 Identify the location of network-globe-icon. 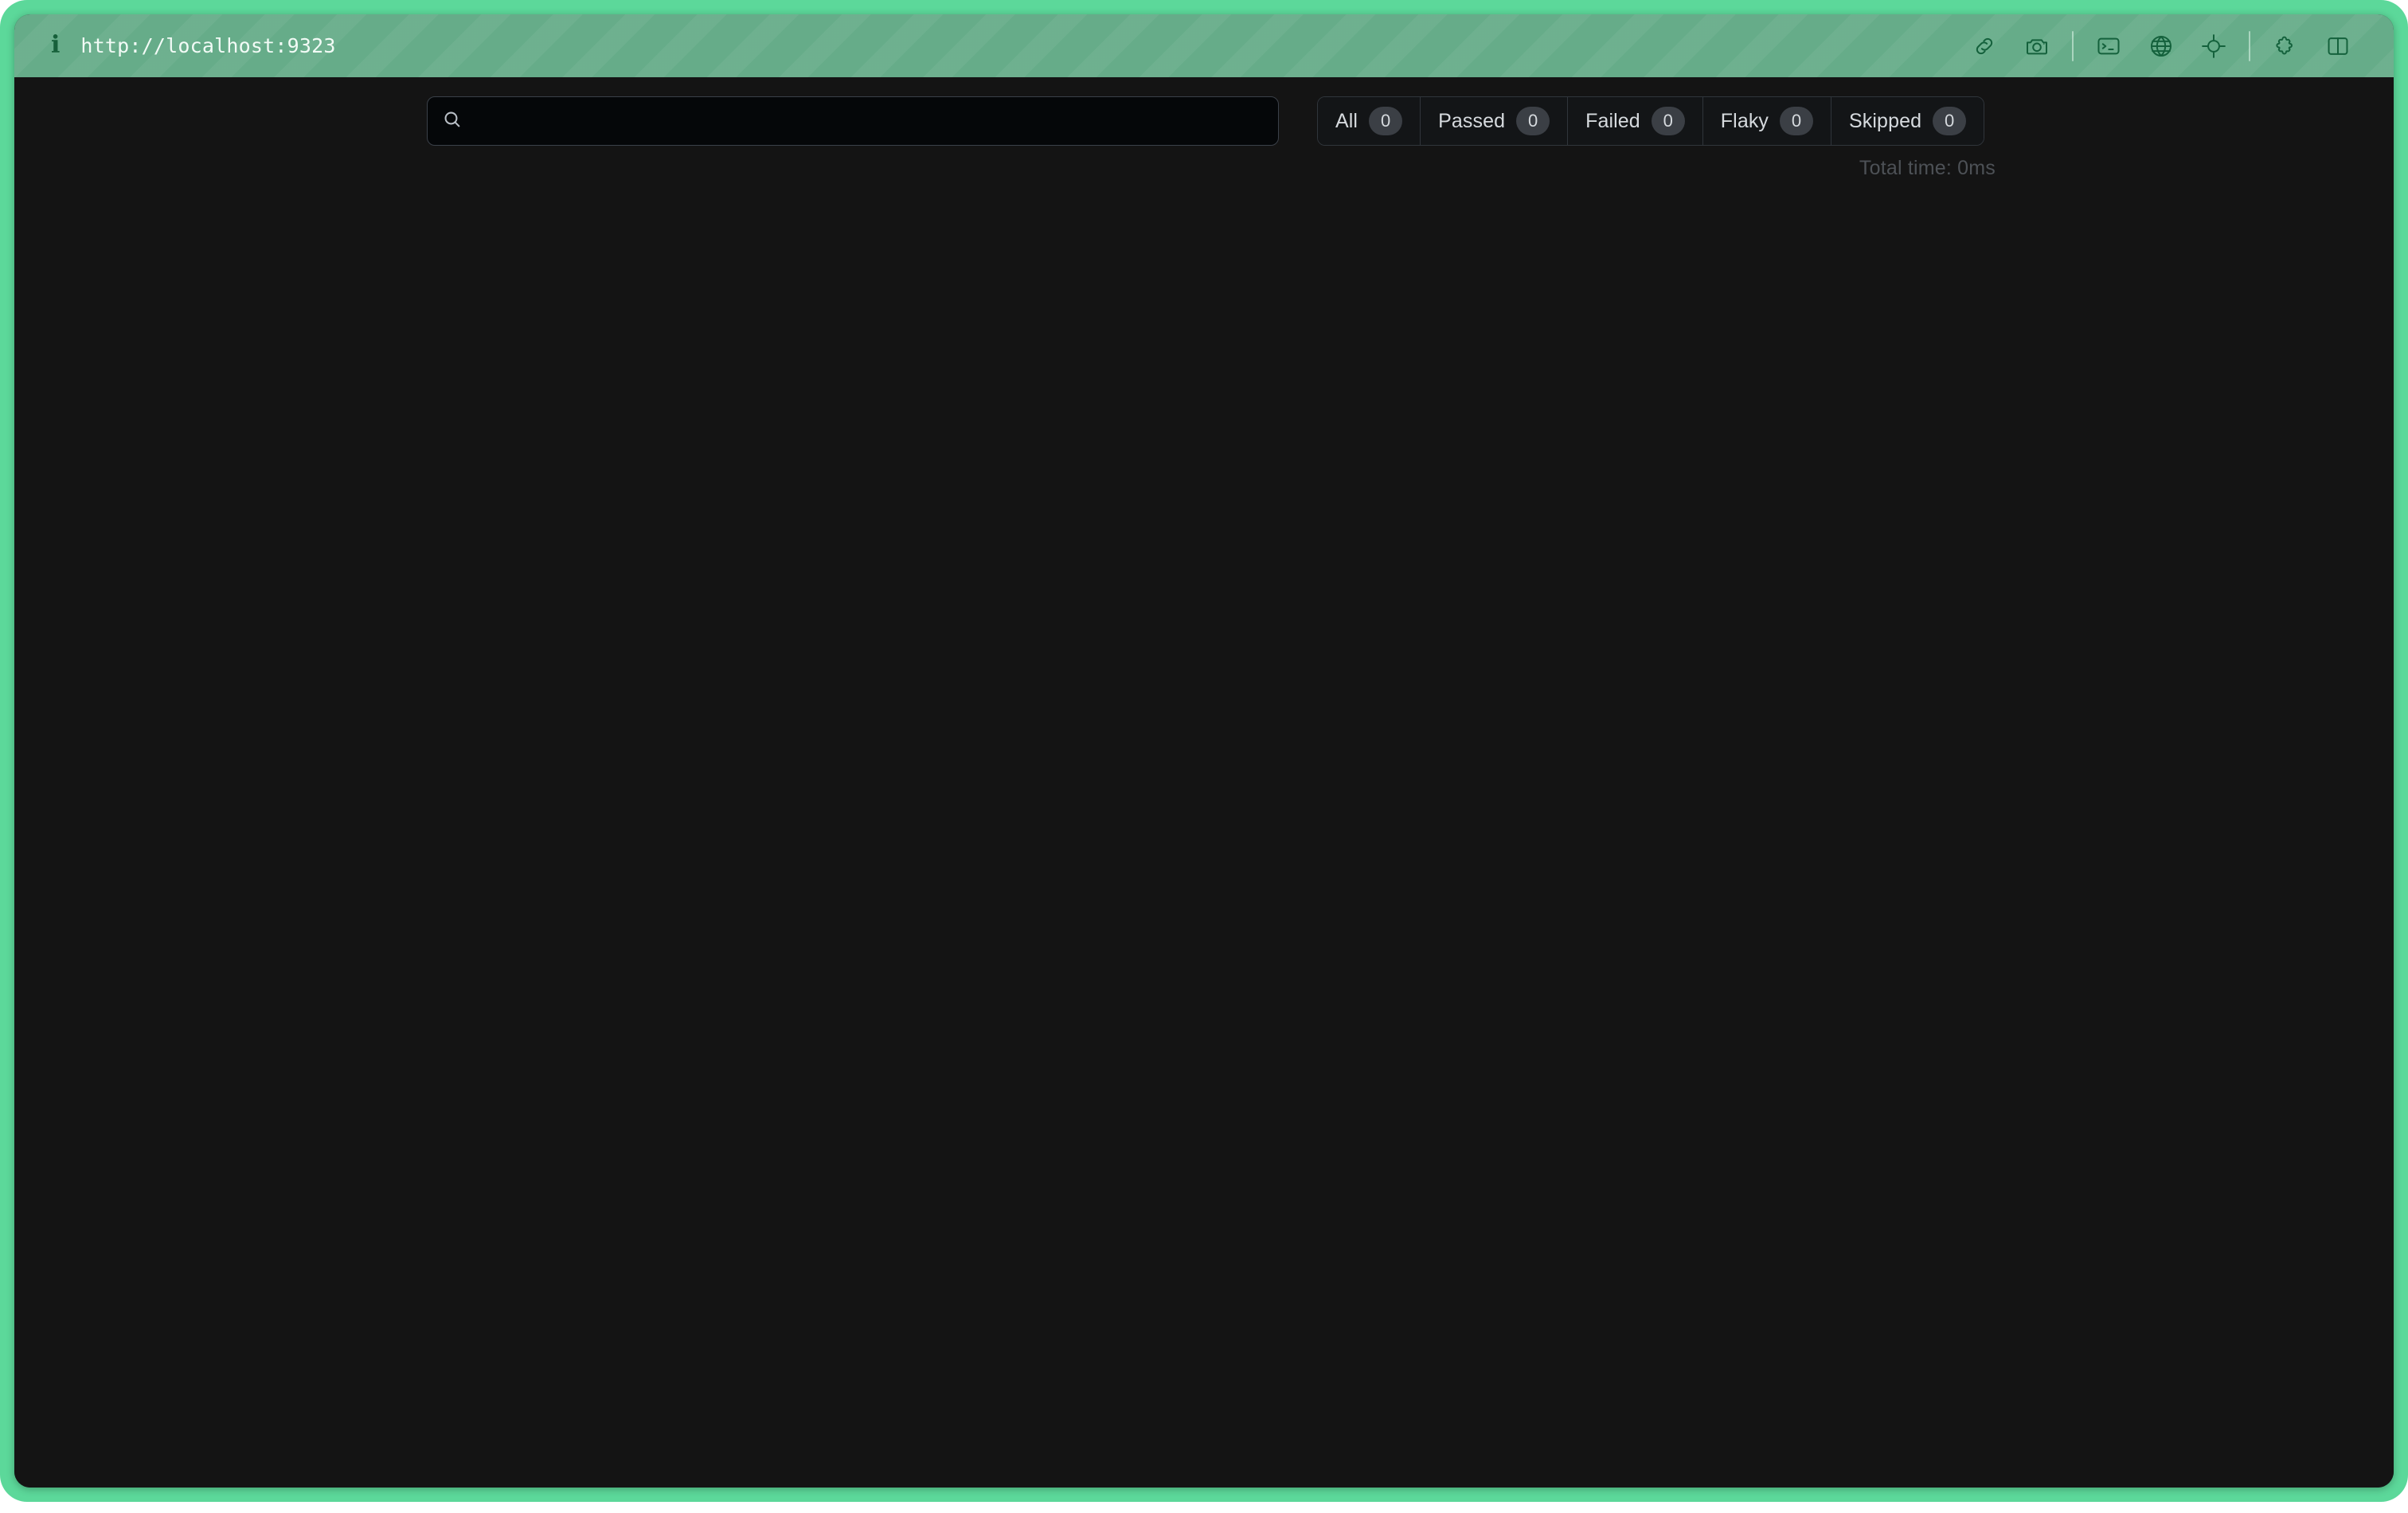
(2161, 47).